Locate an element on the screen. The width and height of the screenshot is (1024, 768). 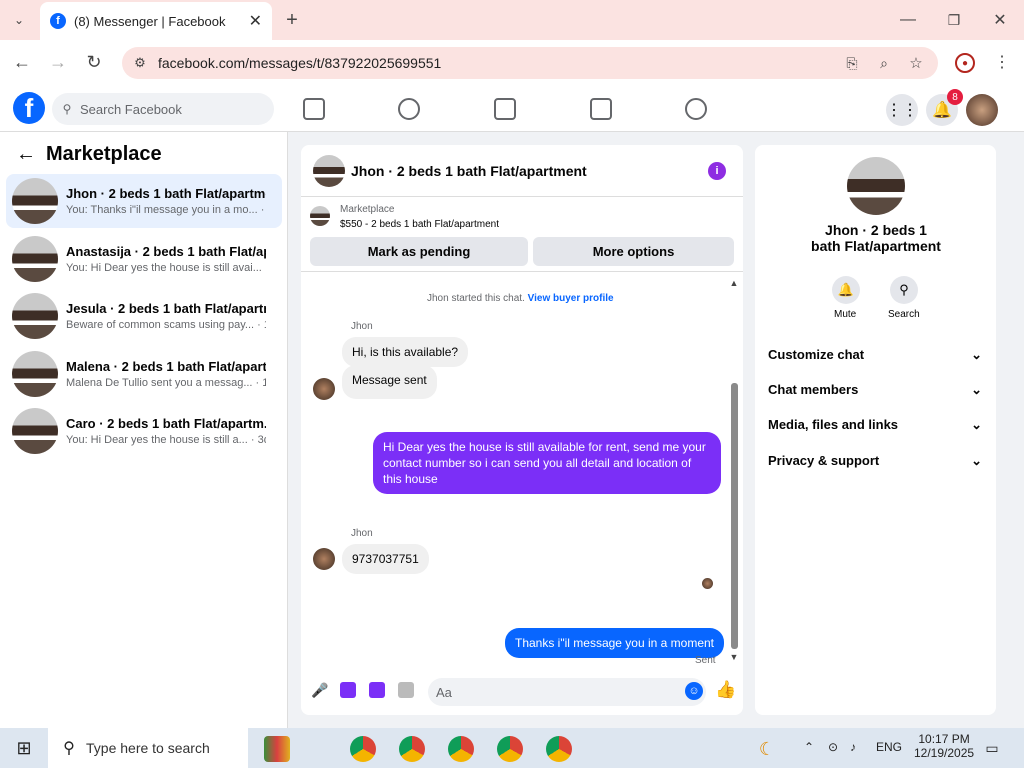
windows-start-icon: ⊞ is located at coordinates (24, 748).